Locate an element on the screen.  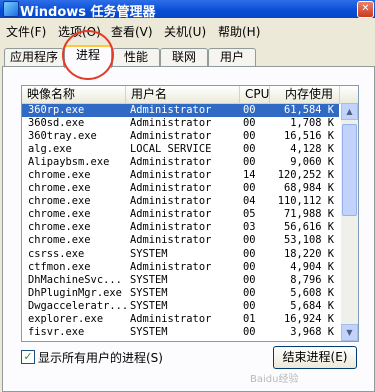
process-row: chrome.exe Administrator 05 71,988 K is located at coordinates (180, 214).